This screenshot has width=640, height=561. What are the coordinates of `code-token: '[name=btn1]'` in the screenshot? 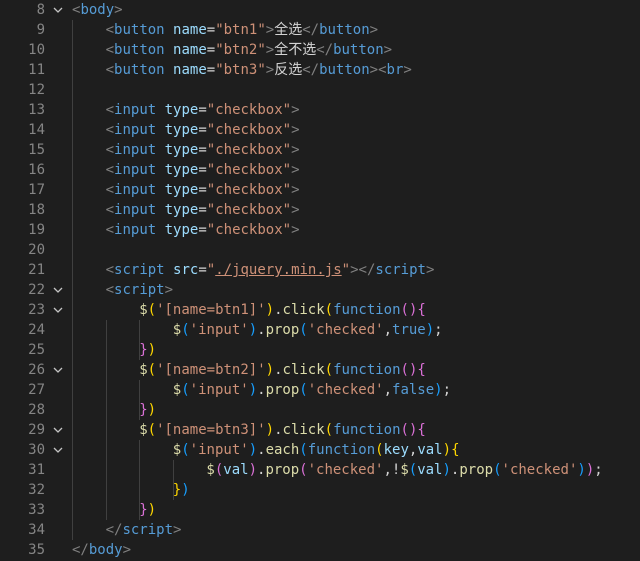 It's located at (211, 310).